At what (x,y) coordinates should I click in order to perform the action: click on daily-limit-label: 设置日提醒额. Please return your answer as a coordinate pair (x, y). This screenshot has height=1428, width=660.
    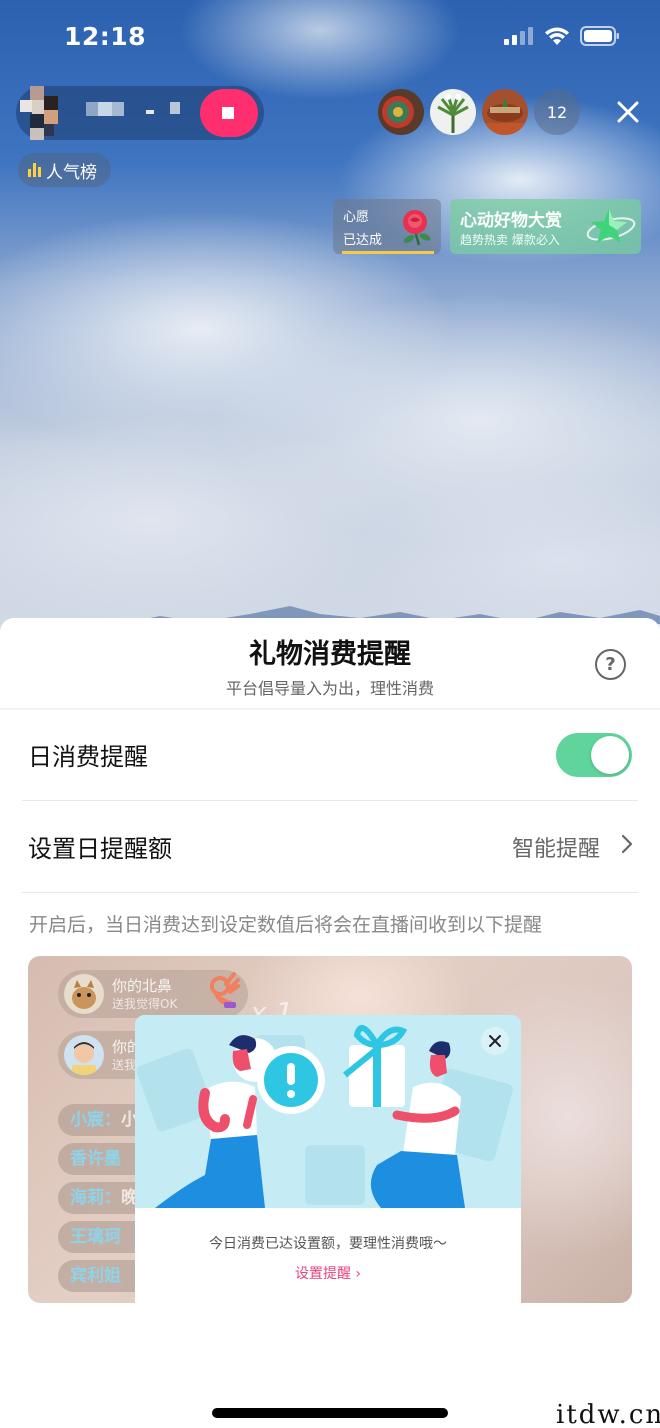
    Looking at the image, I should click on (100, 849).